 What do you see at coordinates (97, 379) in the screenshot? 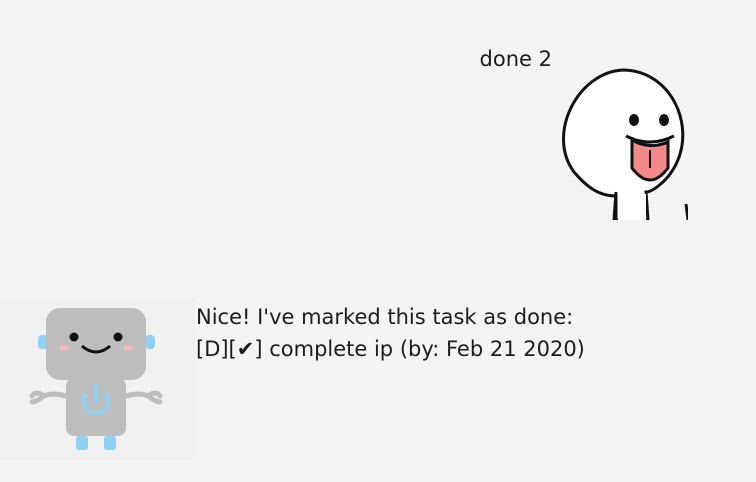
I see `robot-power-icon` at bounding box center [97, 379].